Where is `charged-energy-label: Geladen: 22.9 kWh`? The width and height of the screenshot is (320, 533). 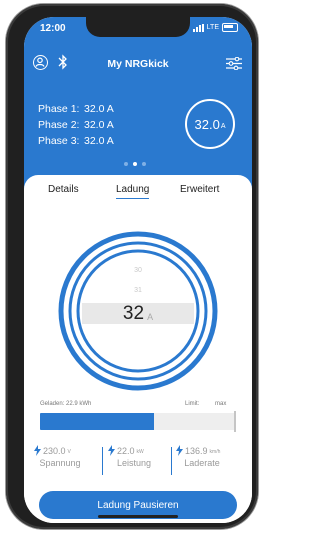 charged-energy-label: Geladen: 22.9 kWh is located at coordinates (66, 404).